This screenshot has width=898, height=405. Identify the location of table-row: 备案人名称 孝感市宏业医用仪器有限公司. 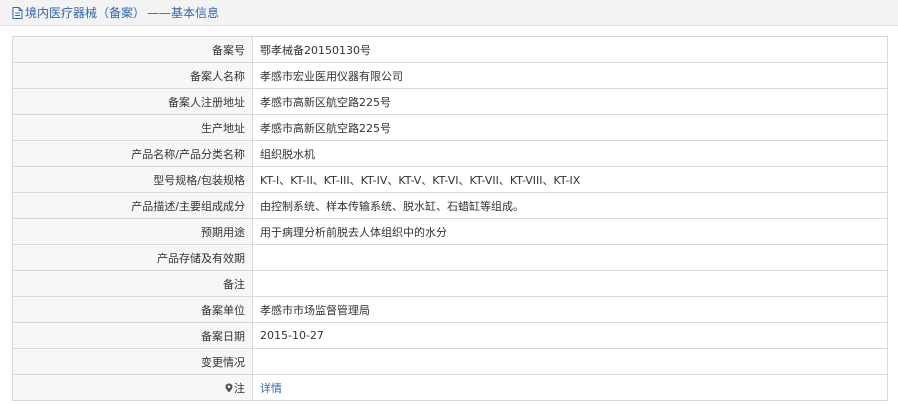
(450, 75).